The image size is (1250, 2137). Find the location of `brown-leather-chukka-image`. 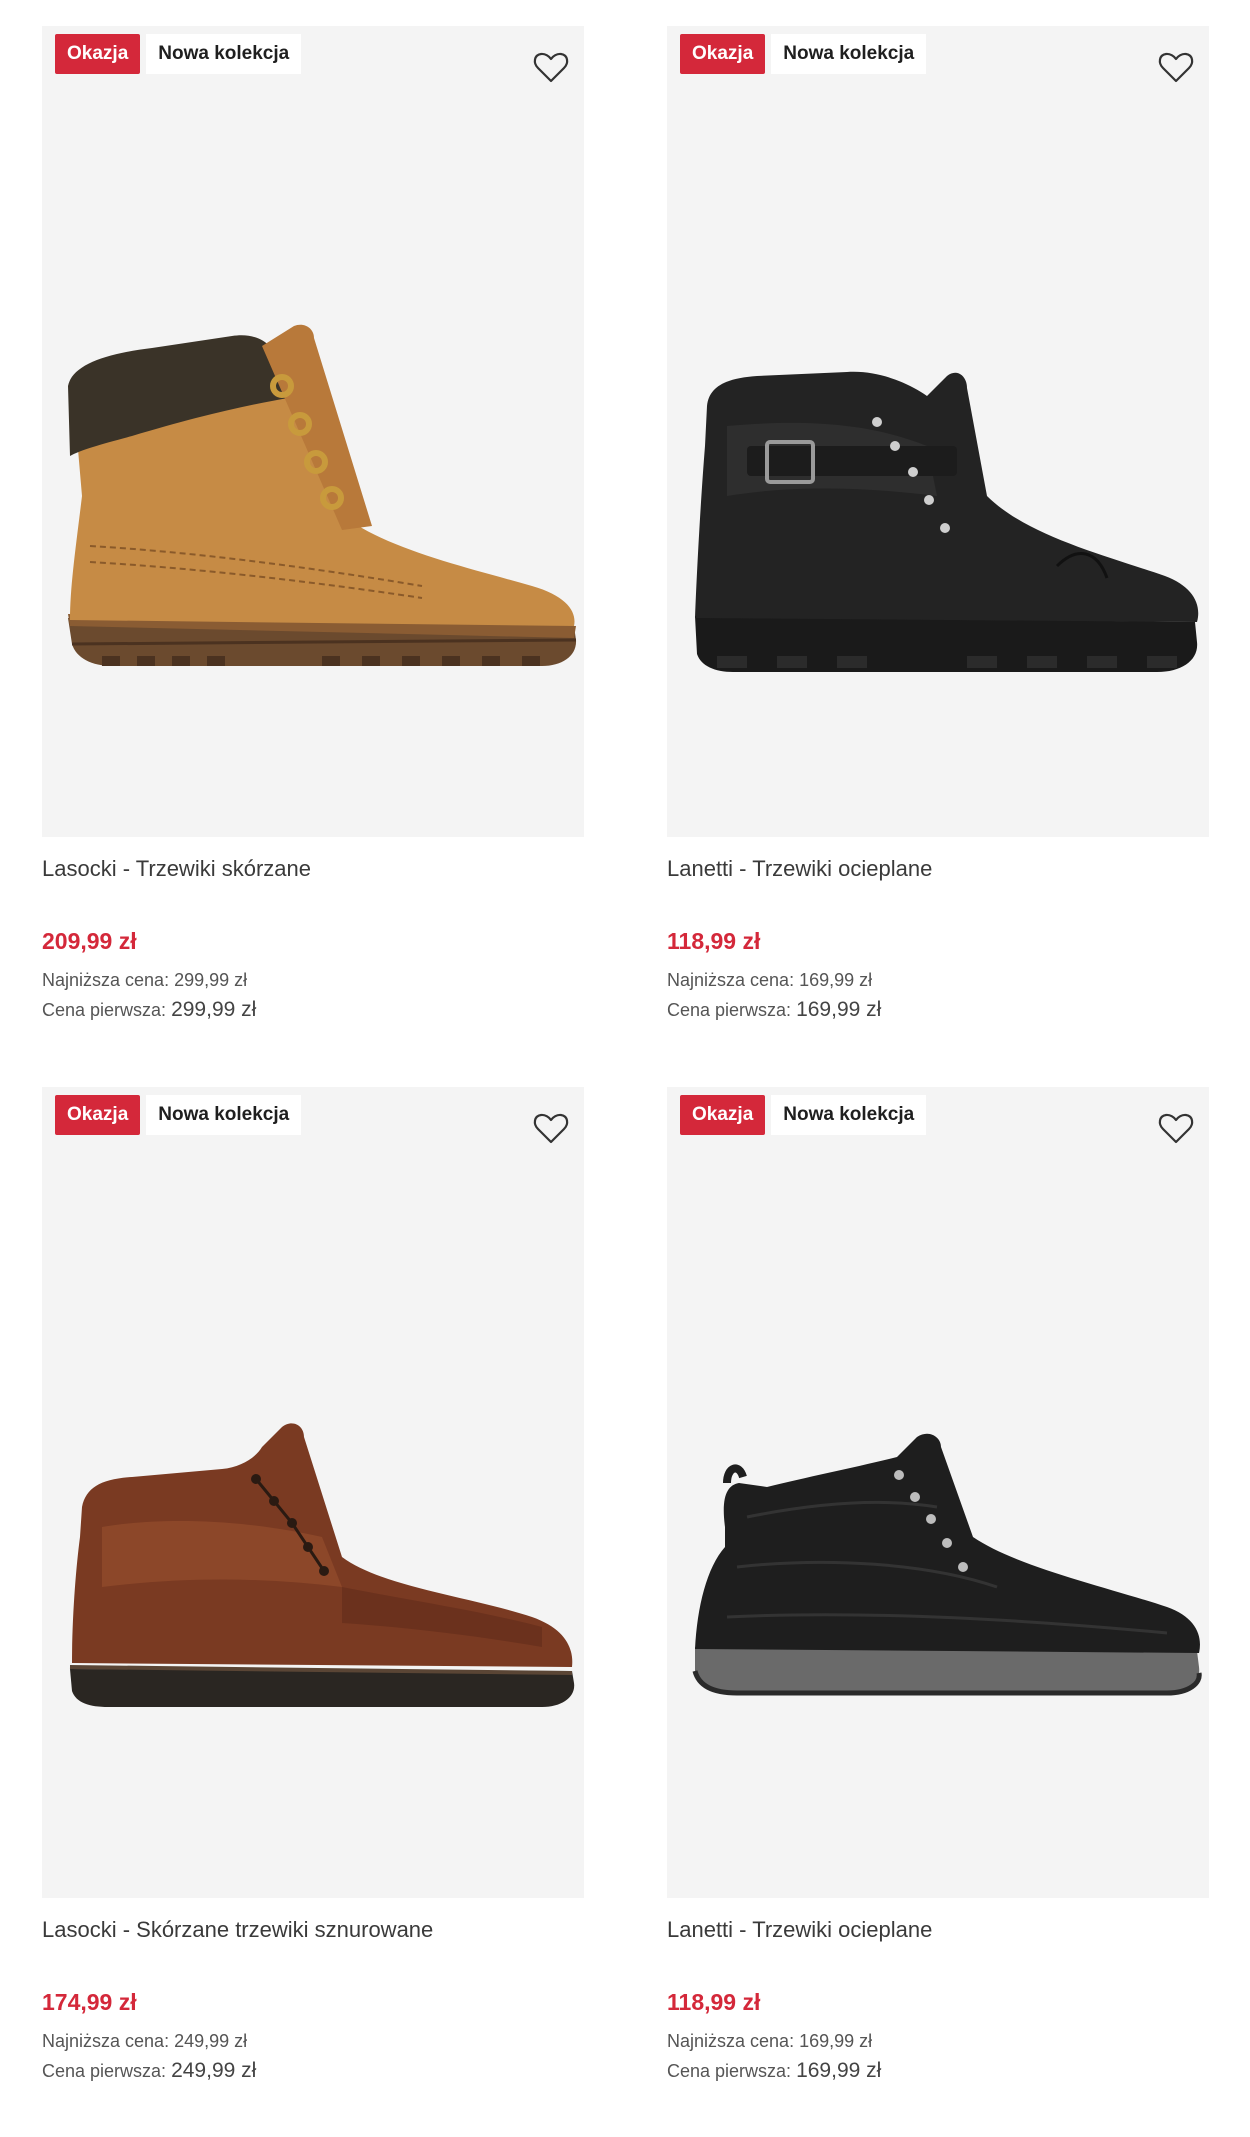

brown-leather-chukka-image is located at coordinates (322, 1565).